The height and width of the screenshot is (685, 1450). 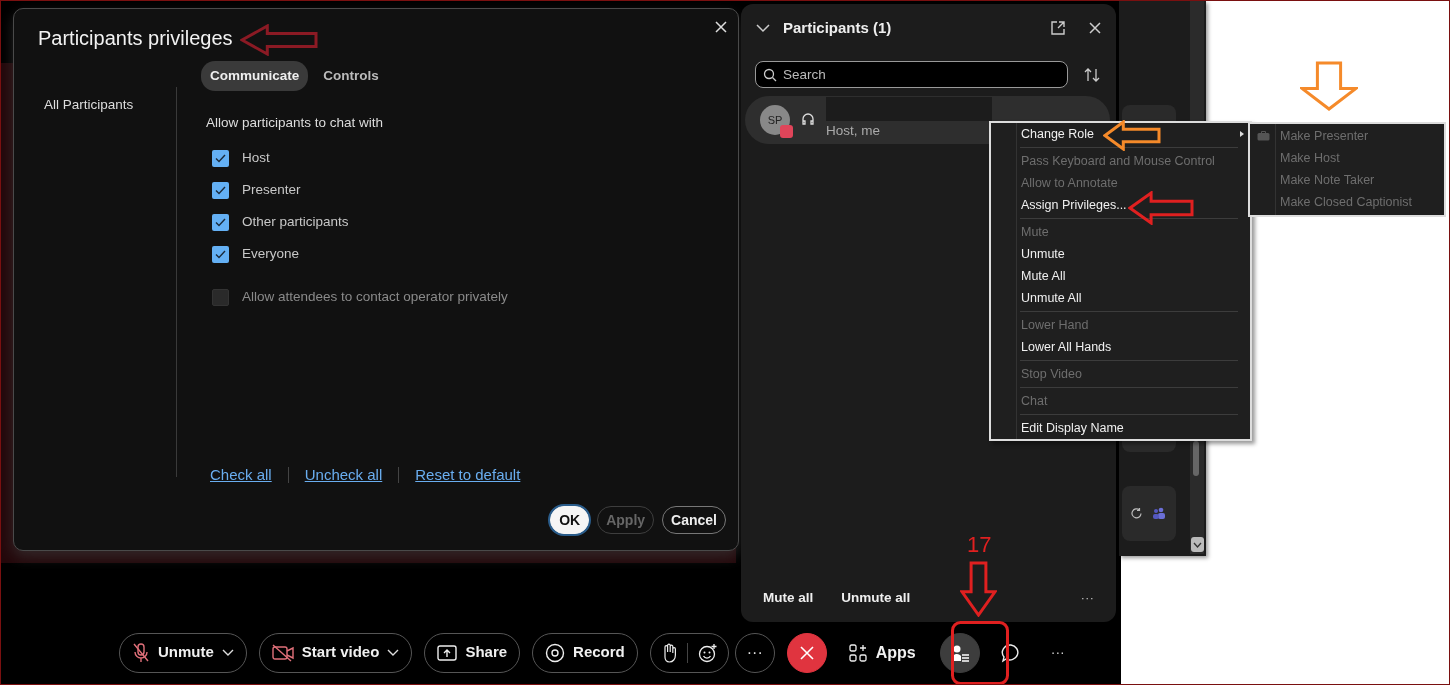 What do you see at coordinates (255, 76) in the screenshot?
I see `tab: Communicate` at bounding box center [255, 76].